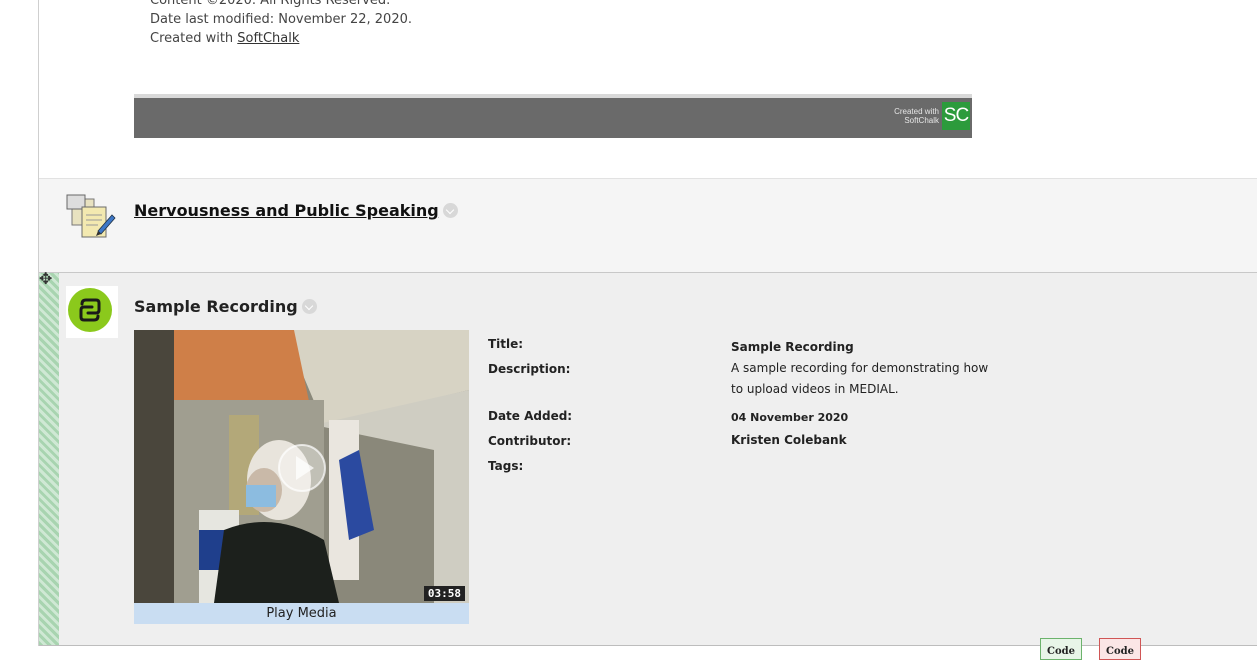 The image size is (1257, 660). Describe the element at coordinates (553, 116) in the screenshot. I see `softchalk-bar: Created with SoftChalk SC` at that location.